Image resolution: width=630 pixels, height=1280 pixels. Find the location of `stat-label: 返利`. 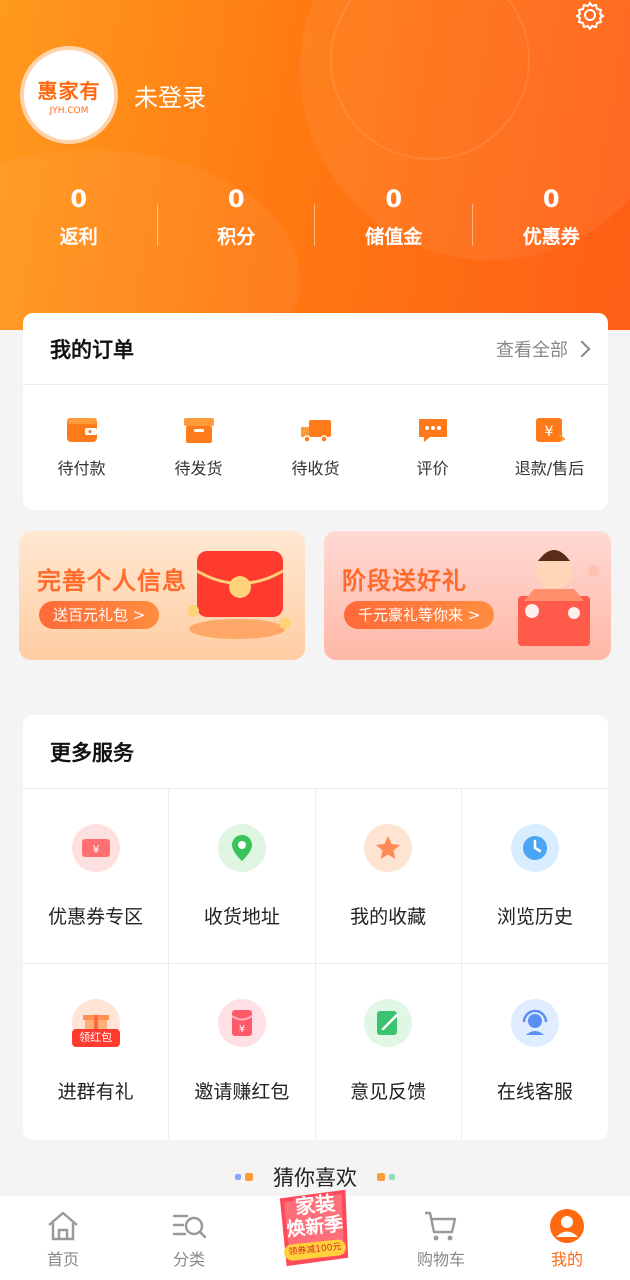

stat-label: 返利 is located at coordinates (78, 237).